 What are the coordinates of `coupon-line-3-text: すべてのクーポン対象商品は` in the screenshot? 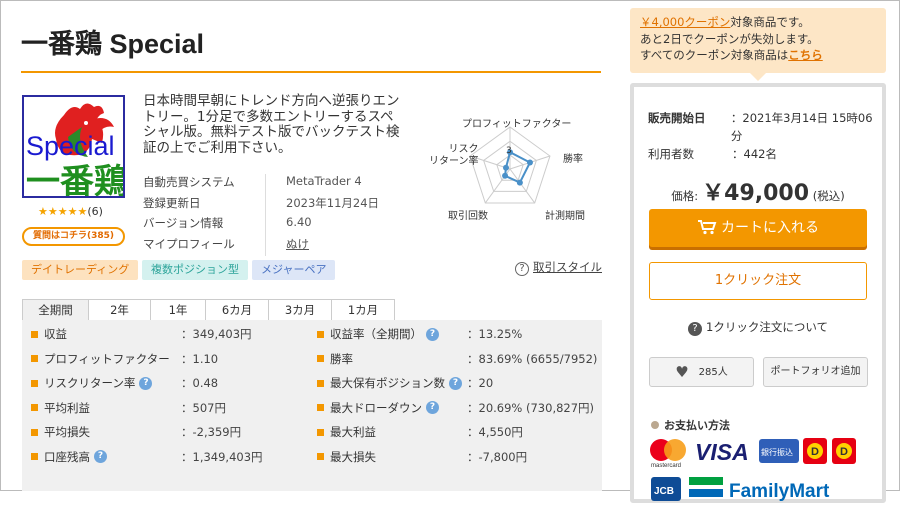 It's located at (714, 55).